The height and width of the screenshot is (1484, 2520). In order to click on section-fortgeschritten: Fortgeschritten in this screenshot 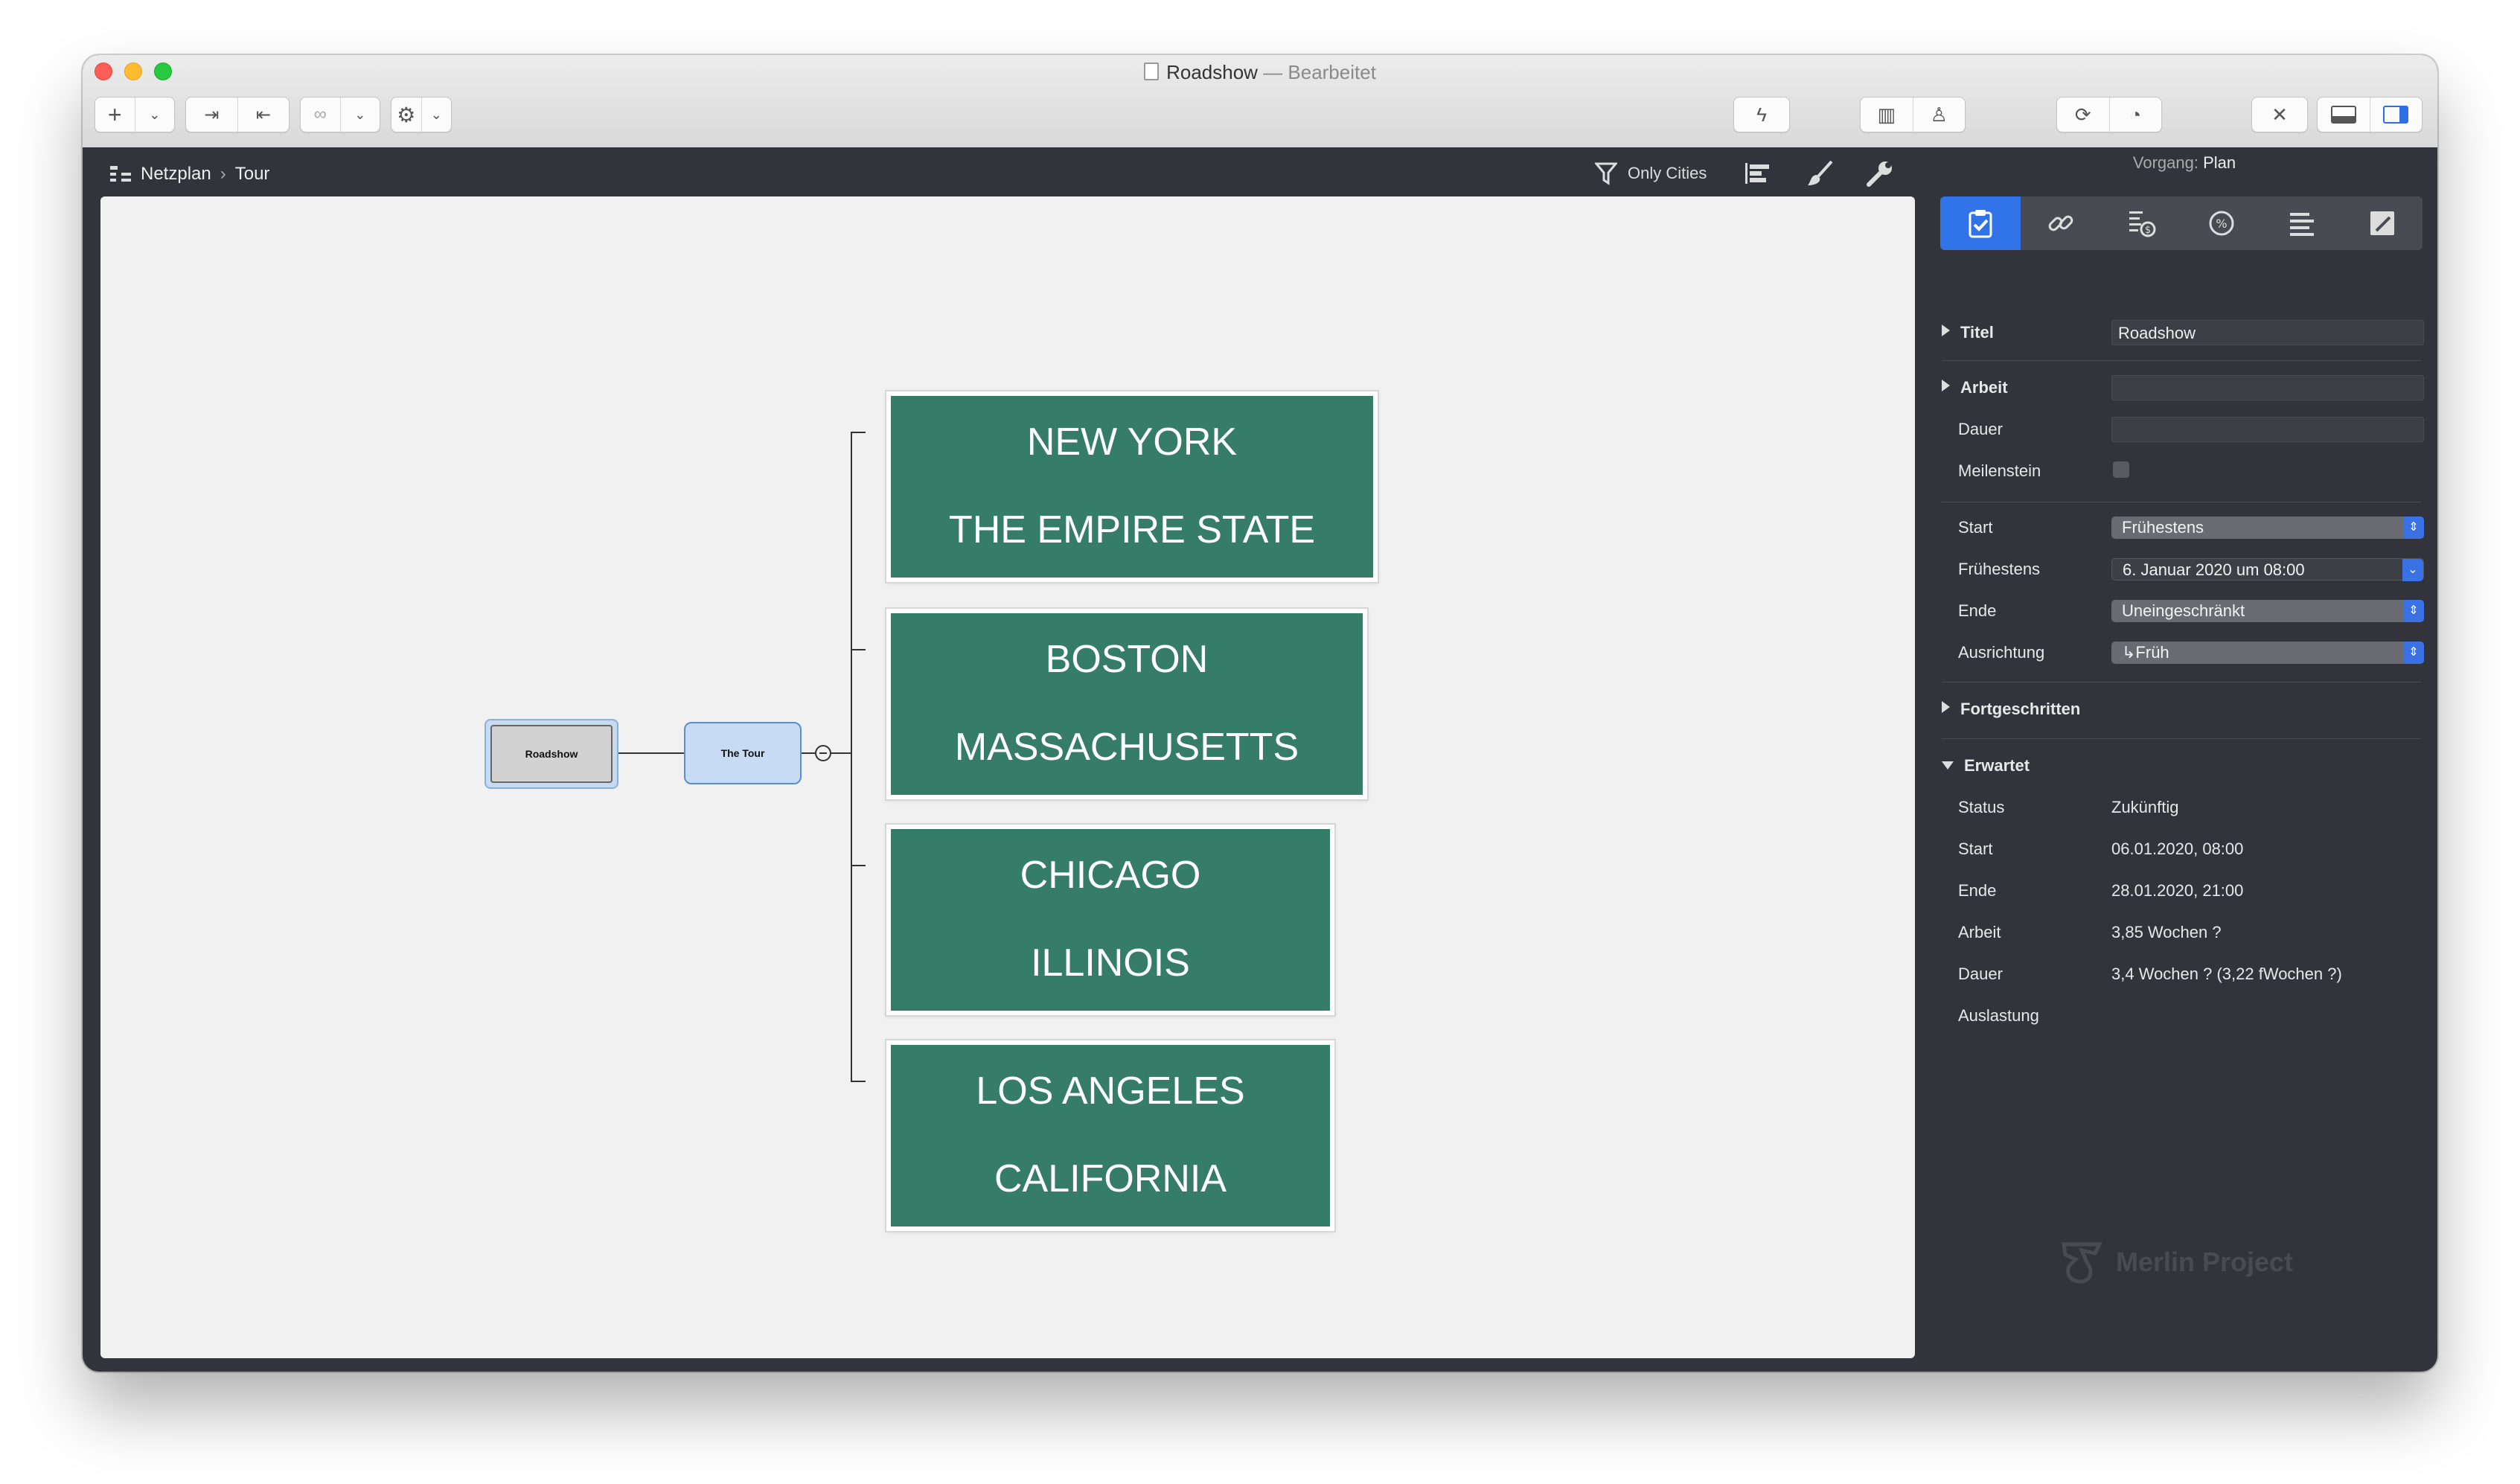, I will do `click(2011, 709)`.